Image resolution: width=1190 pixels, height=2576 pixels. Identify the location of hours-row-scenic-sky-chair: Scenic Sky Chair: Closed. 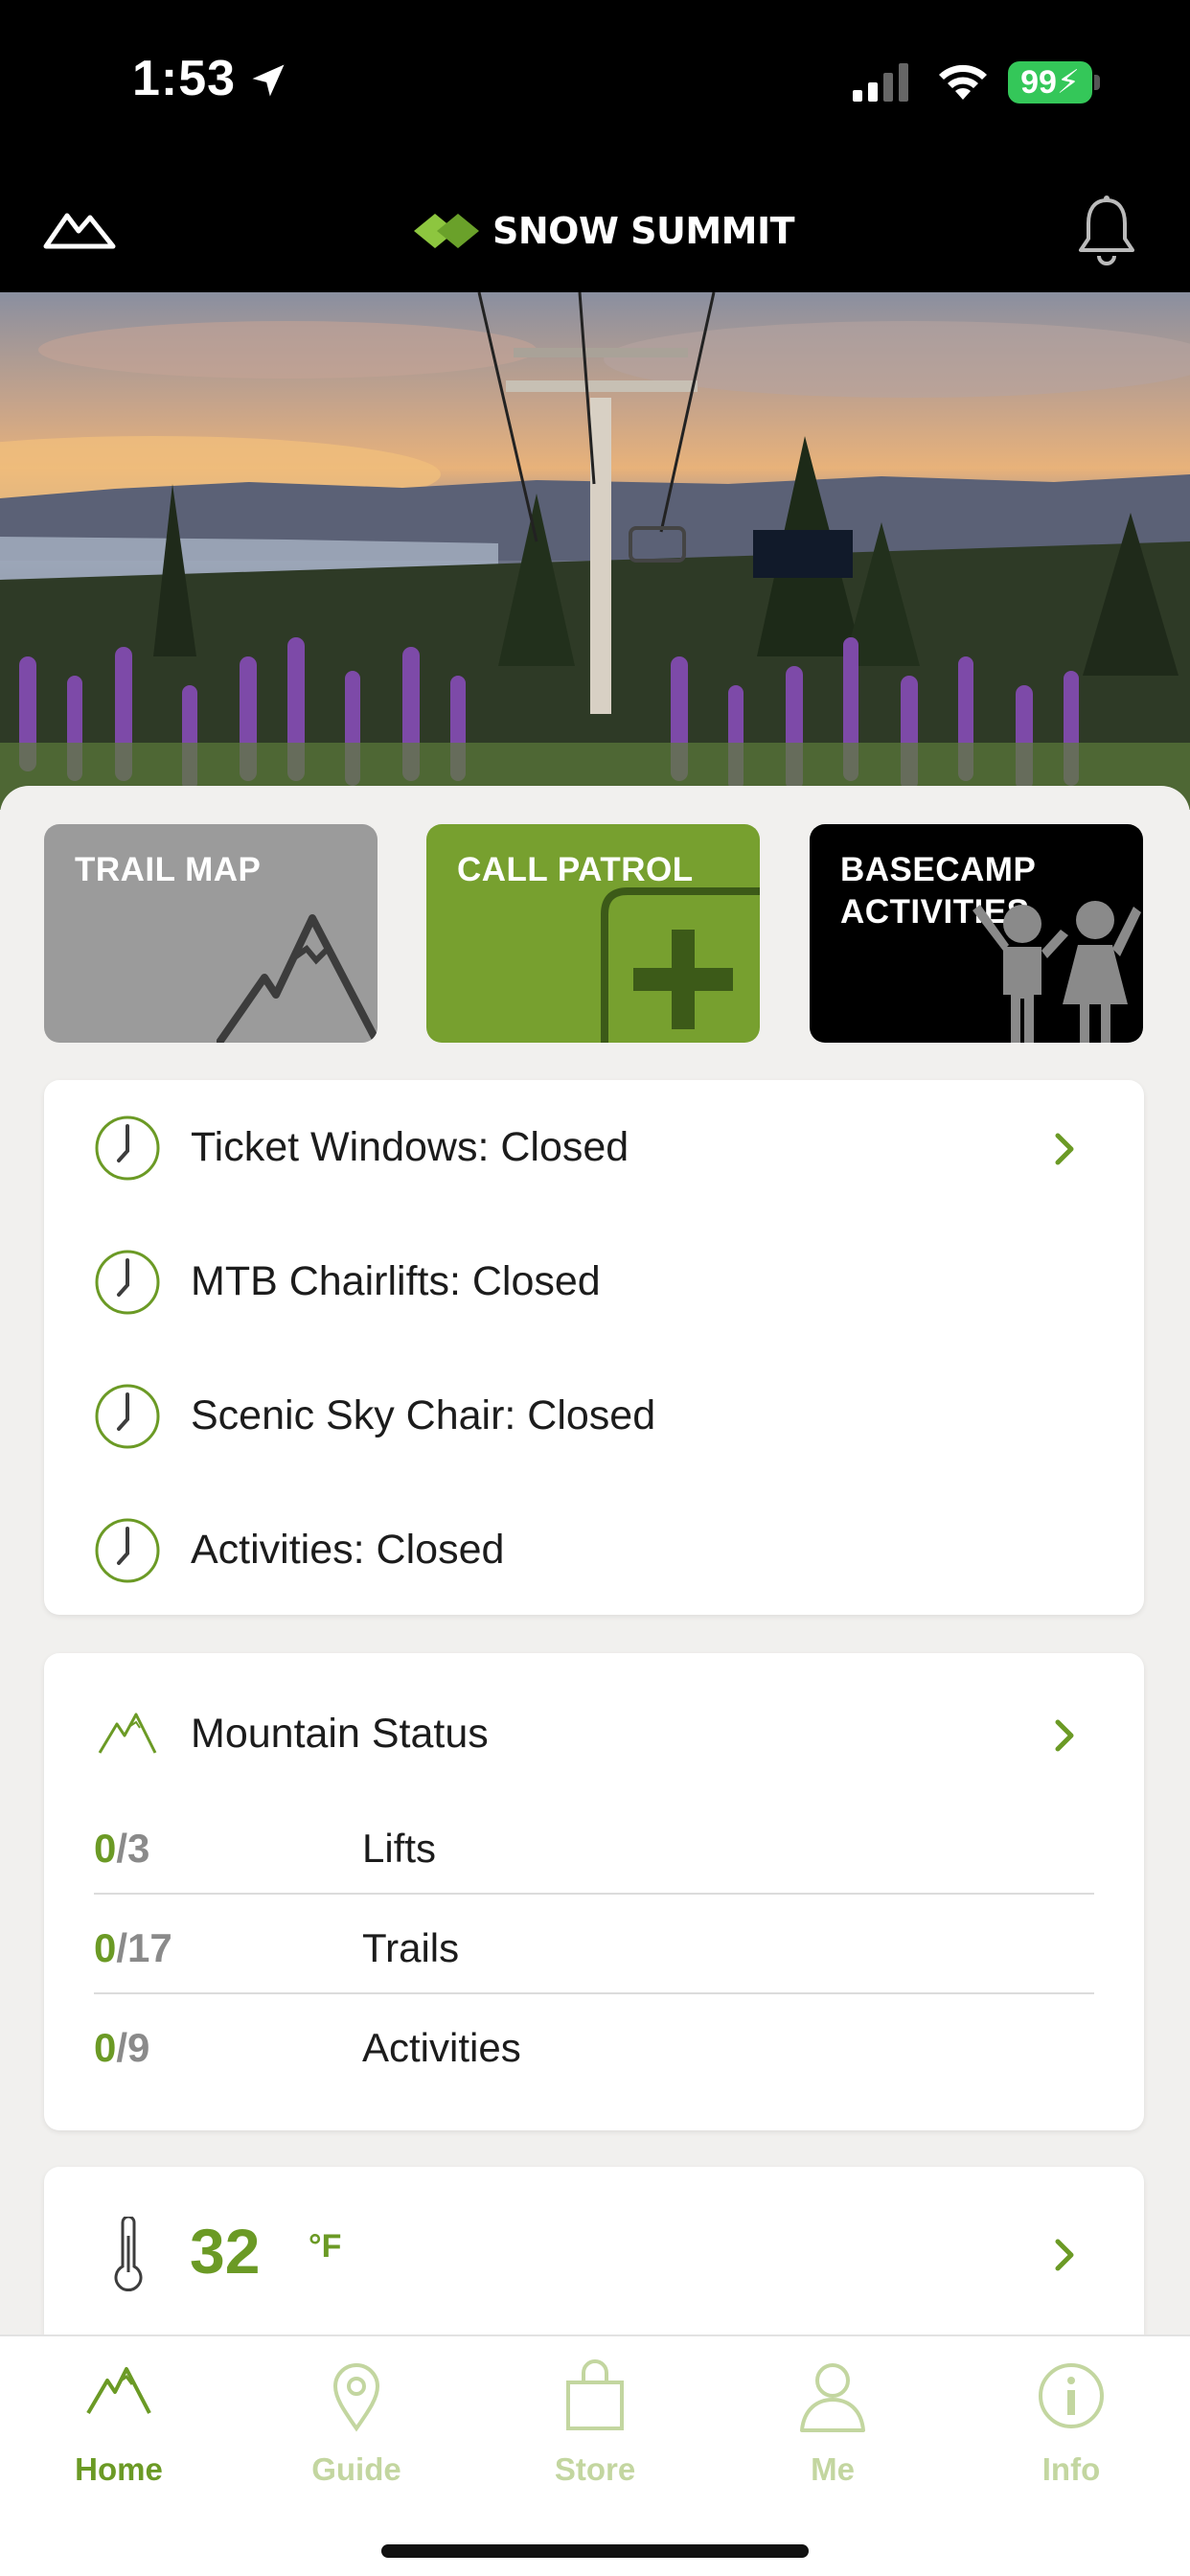
(594, 1415).